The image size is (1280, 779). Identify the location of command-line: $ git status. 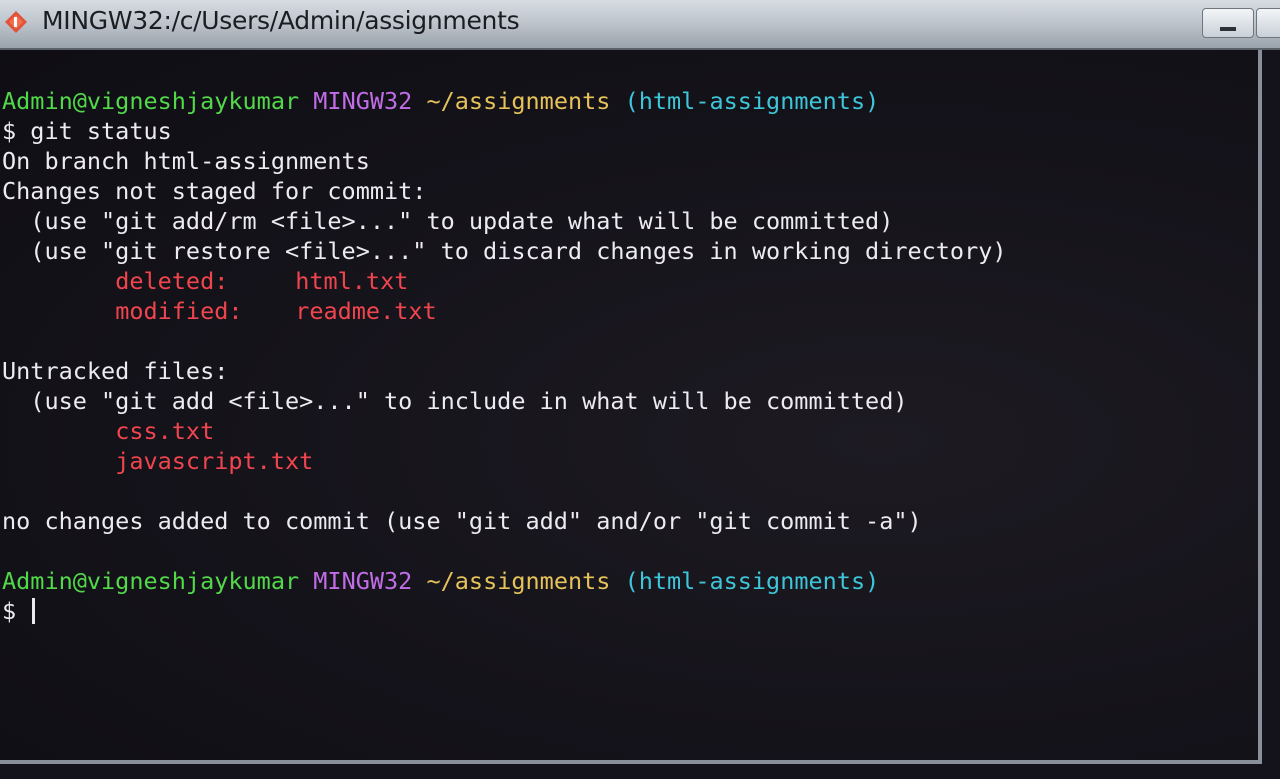
(87, 131).